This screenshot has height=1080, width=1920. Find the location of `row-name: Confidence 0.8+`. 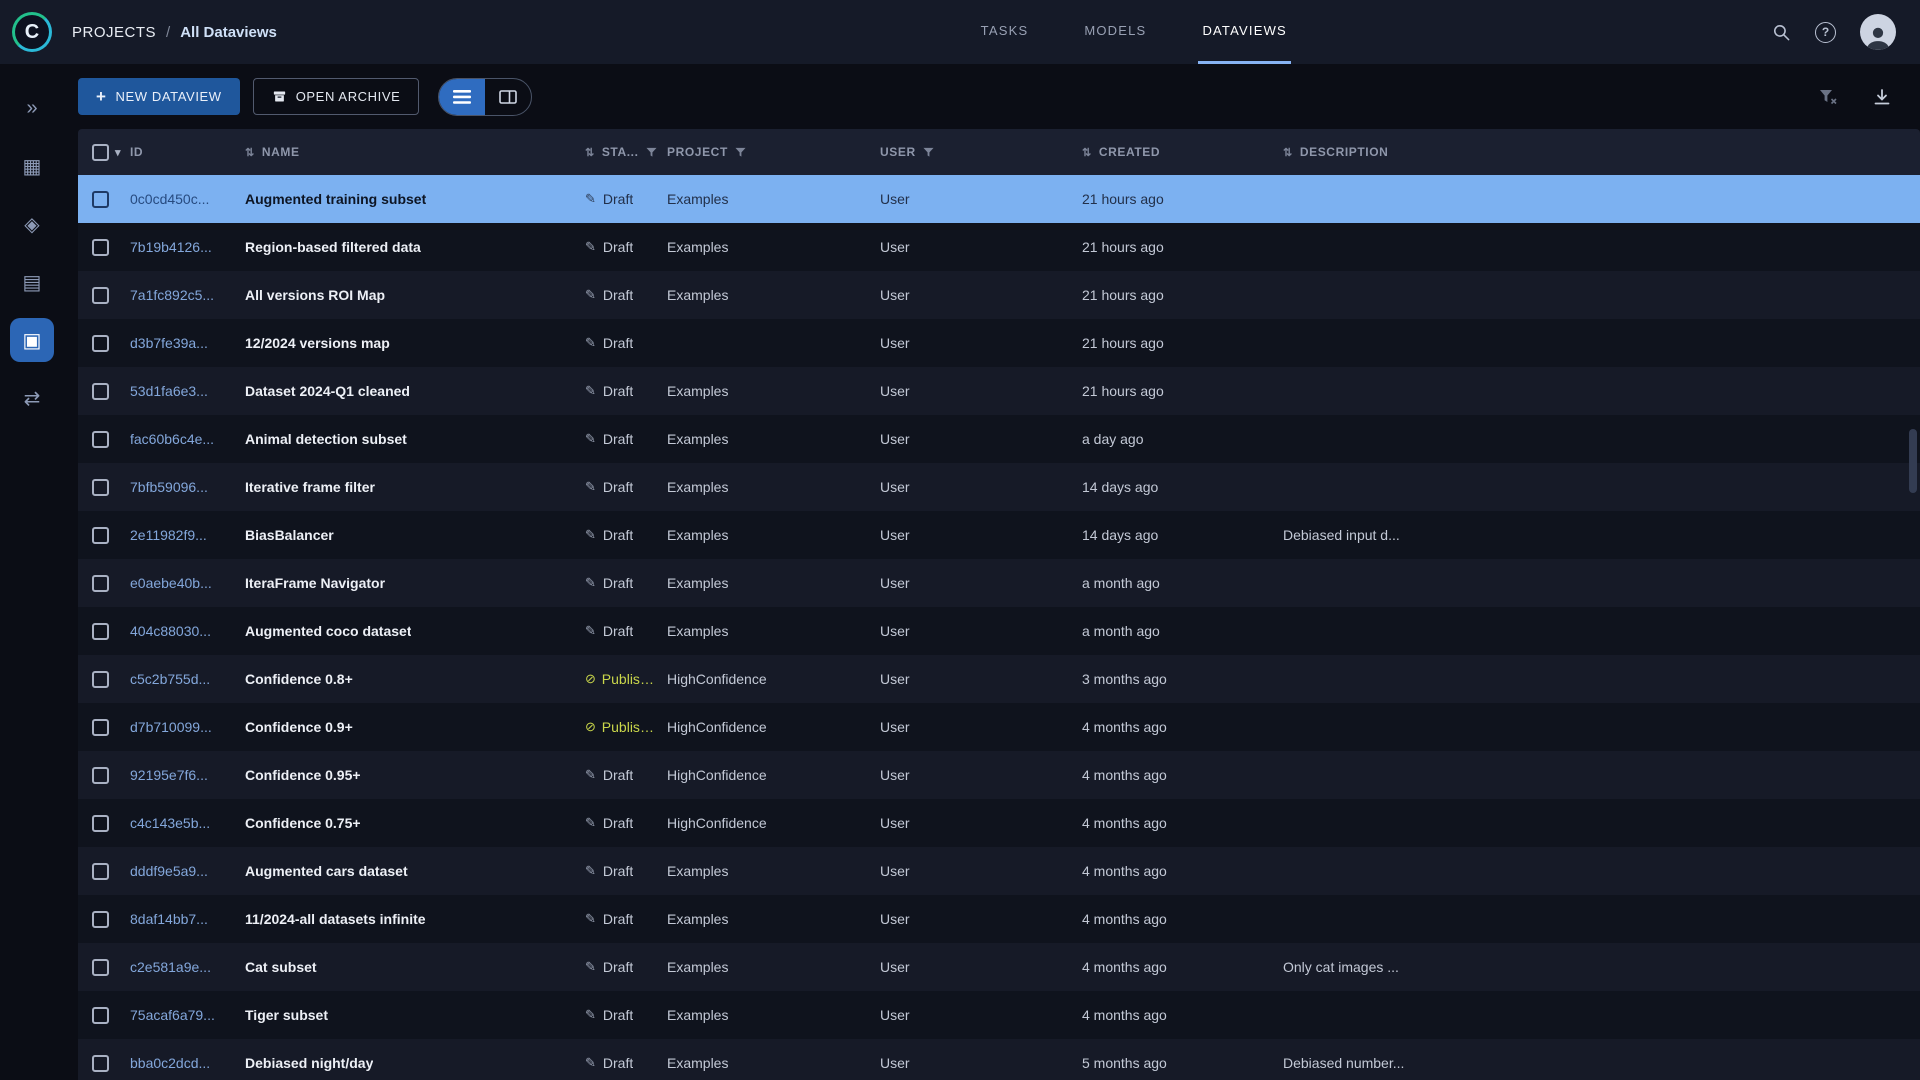

row-name: Confidence 0.8+ is located at coordinates (299, 679).